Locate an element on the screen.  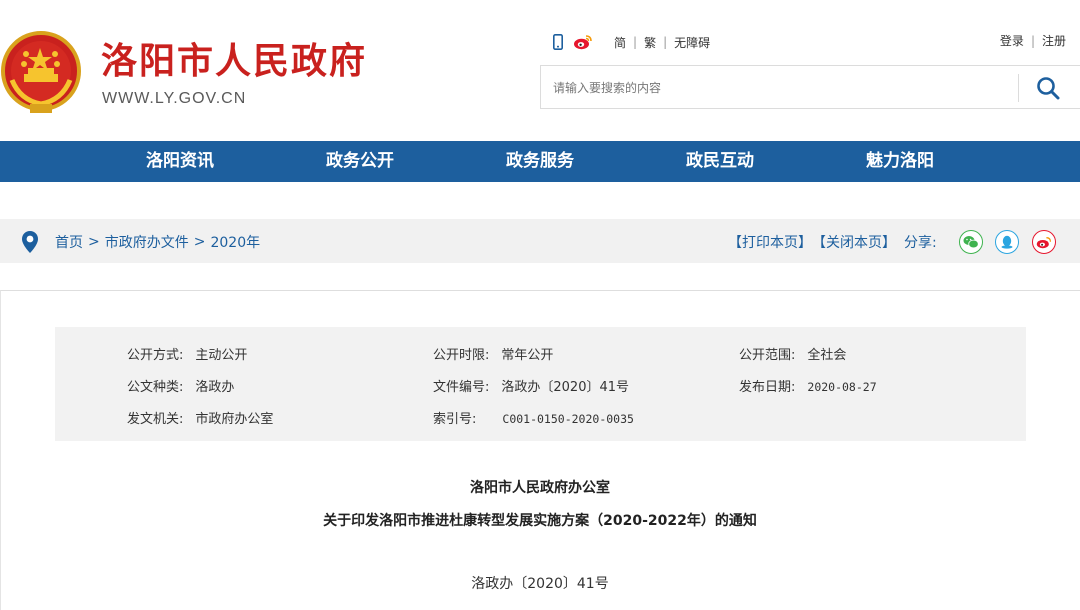
document-number: 洛政办〔2020〕41号 is located at coordinates (540, 584).